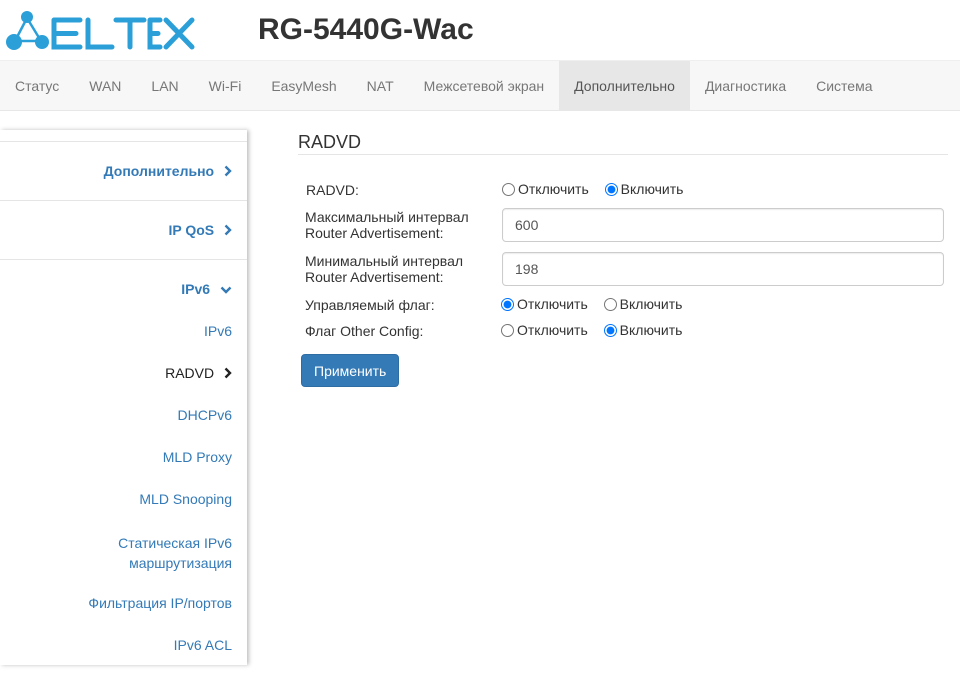 Image resolution: width=960 pixels, height=677 pixels. Describe the element at coordinates (624, 86) in the screenshot. I see `tab-advanced: Дополнительно` at that location.